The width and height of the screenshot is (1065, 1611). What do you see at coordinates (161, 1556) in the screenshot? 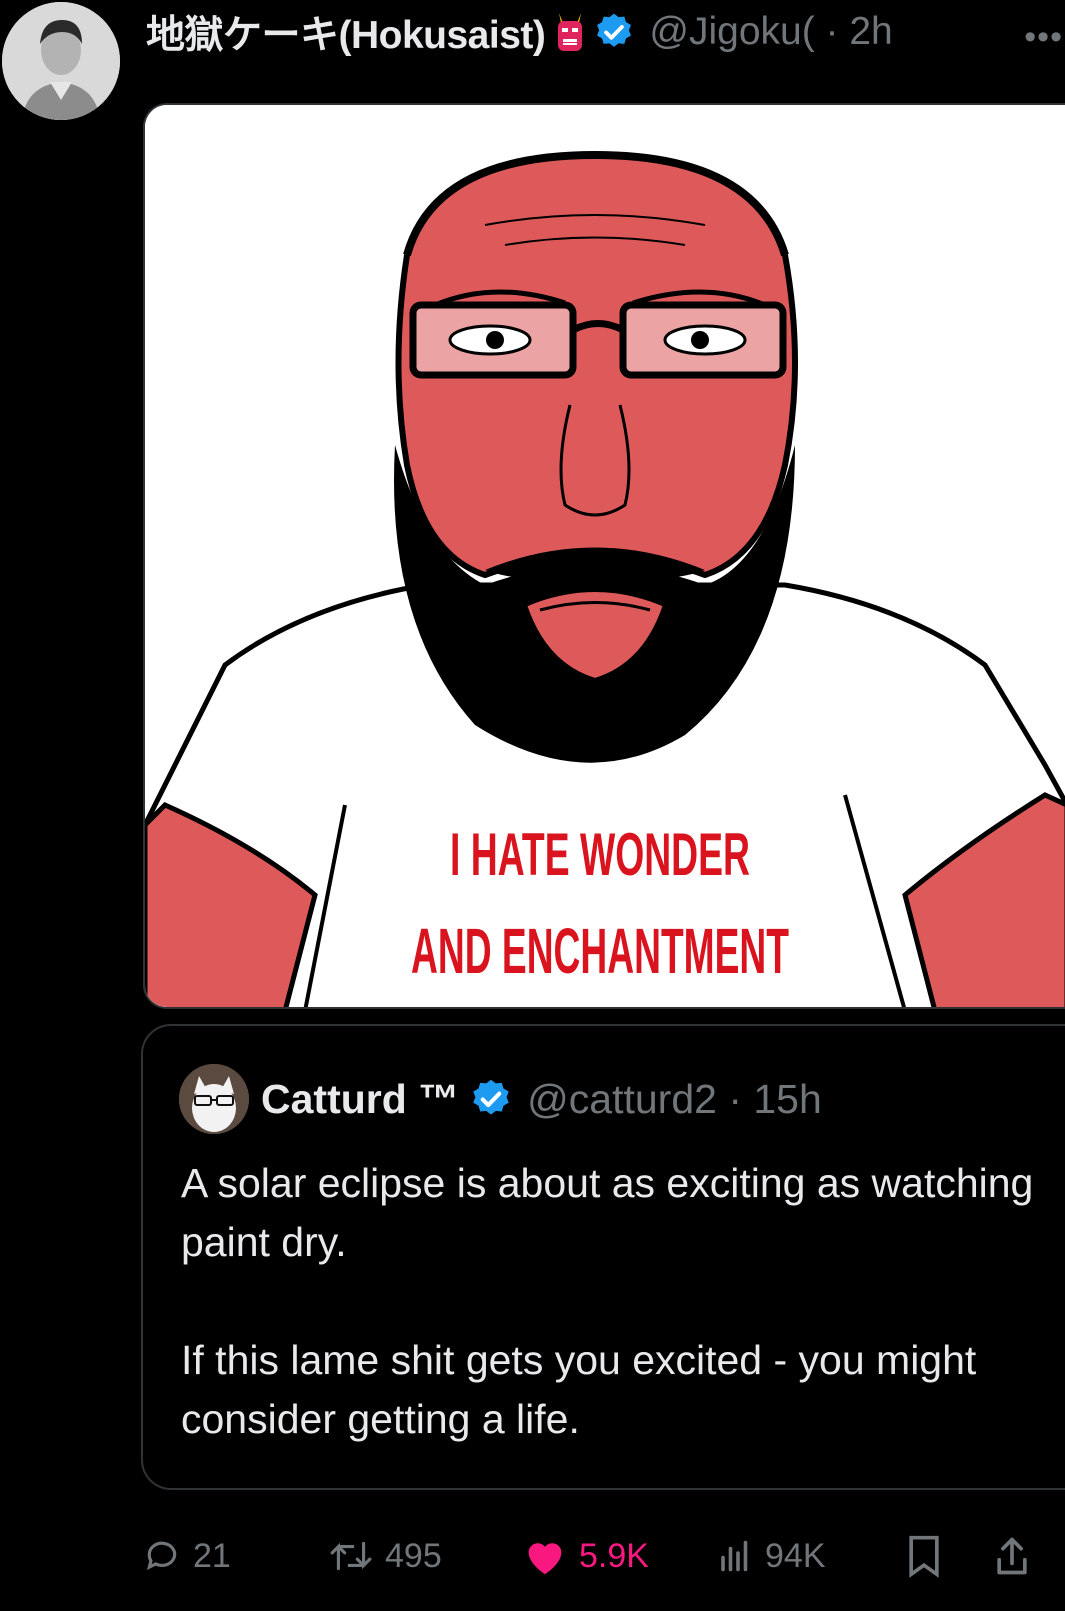
I see `reply-icon` at bounding box center [161, 1556].